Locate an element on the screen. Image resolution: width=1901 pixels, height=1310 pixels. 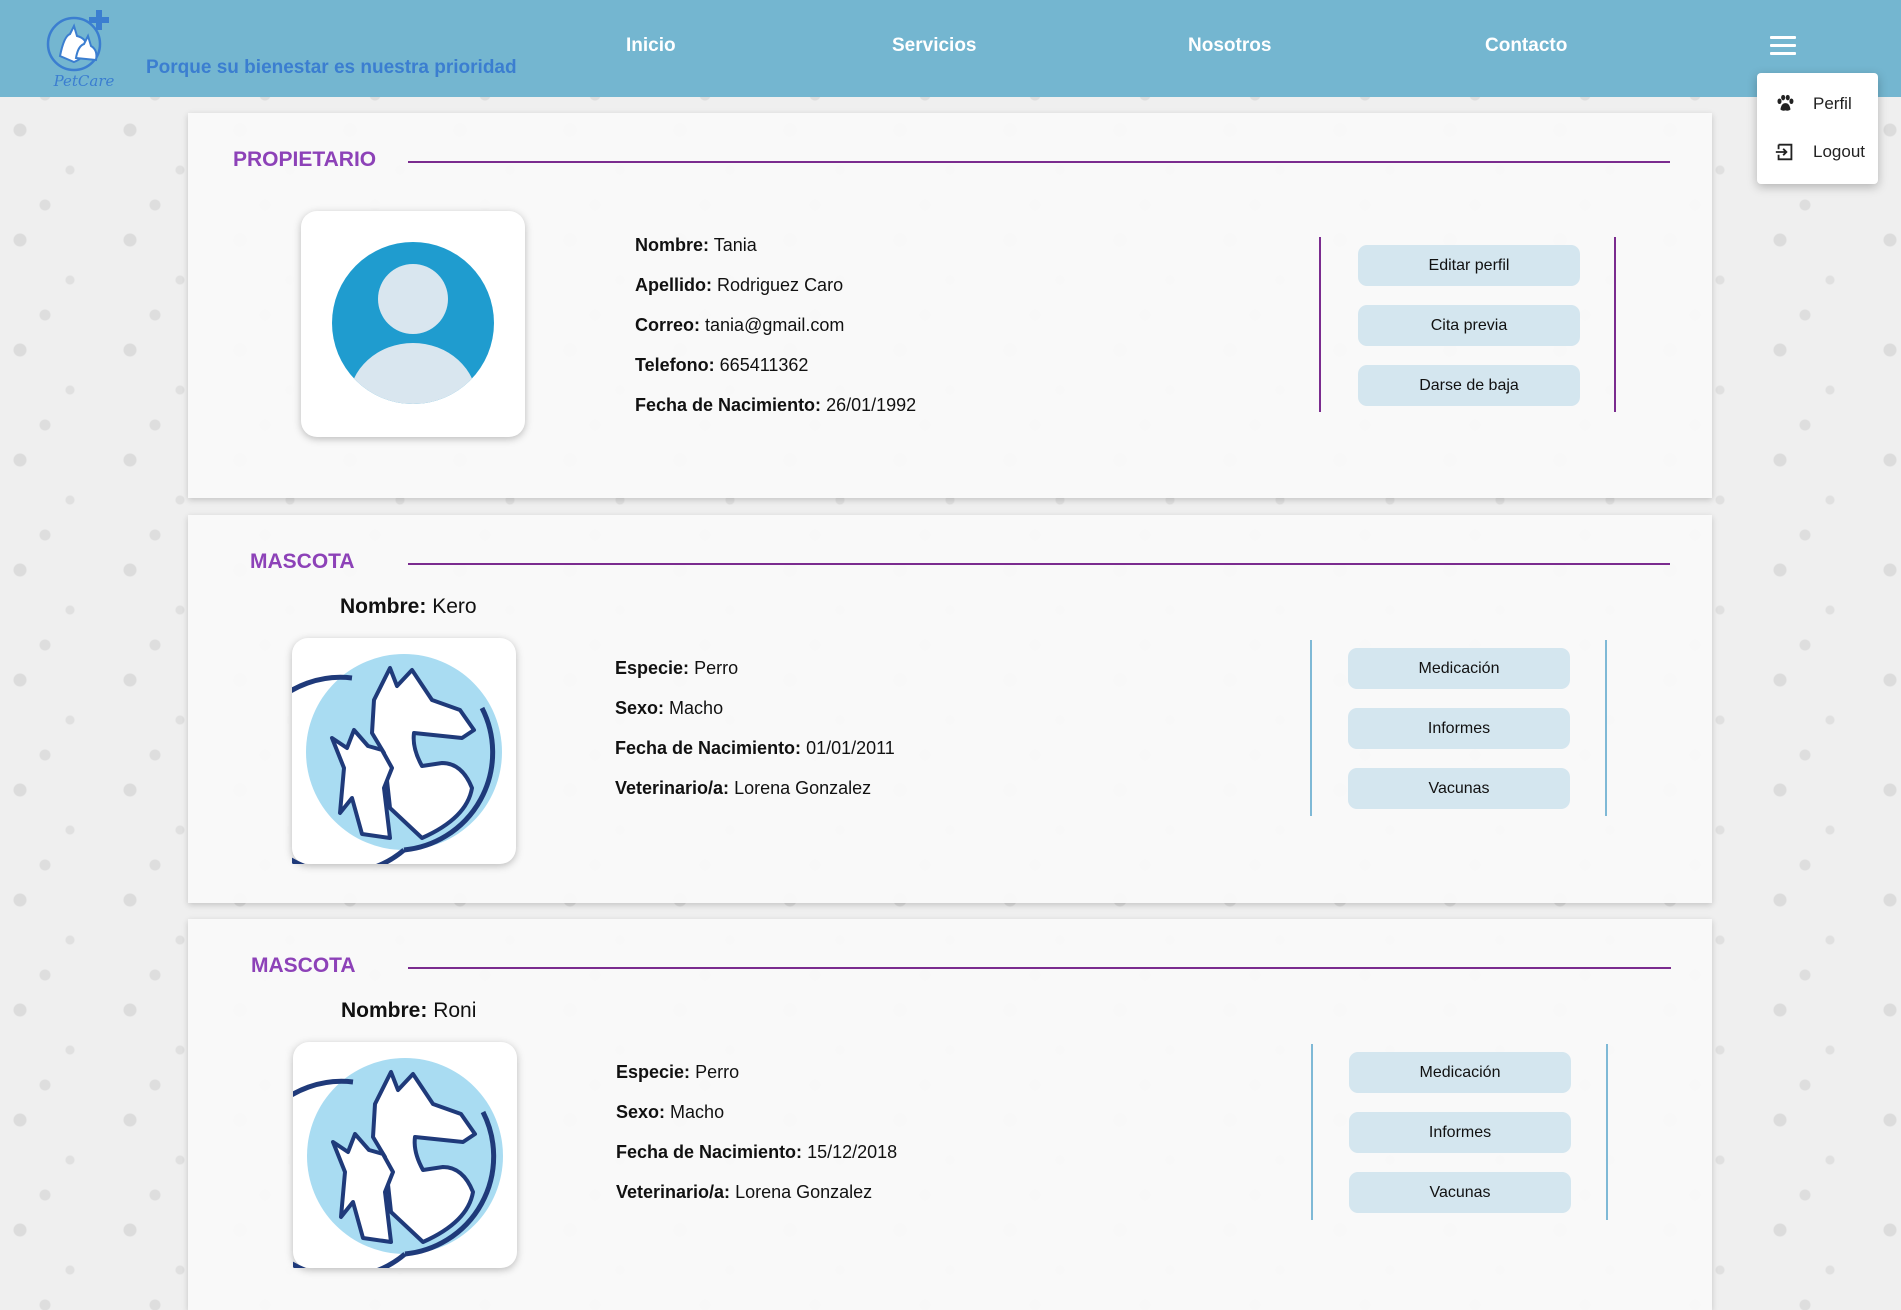
logout-icon is located at coordinates (1784, 152).